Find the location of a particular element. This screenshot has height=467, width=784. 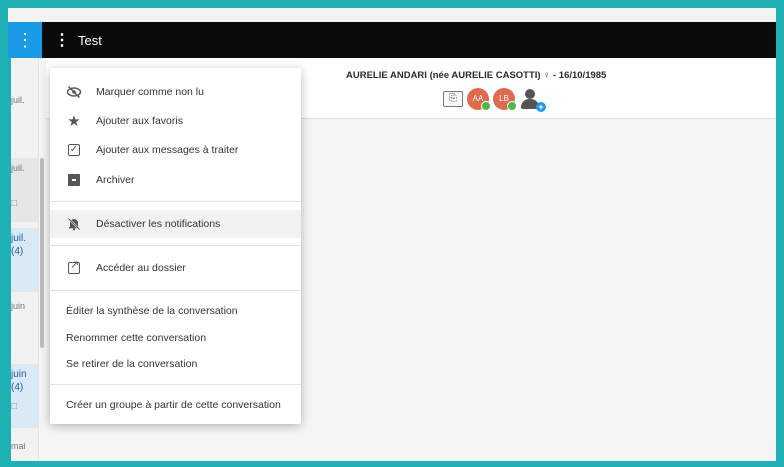

list-item-date-label: juin (4) is located at coordinates (19, 381).